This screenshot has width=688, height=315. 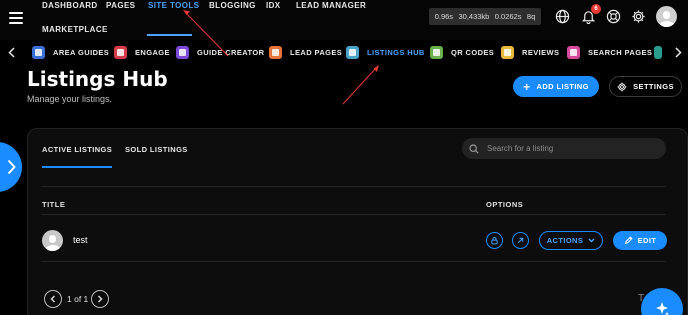 What do you see at coordinates (54, 204) in the screenshot?
I see `column-header-title: TITLE` at bounding box center [54, 204].